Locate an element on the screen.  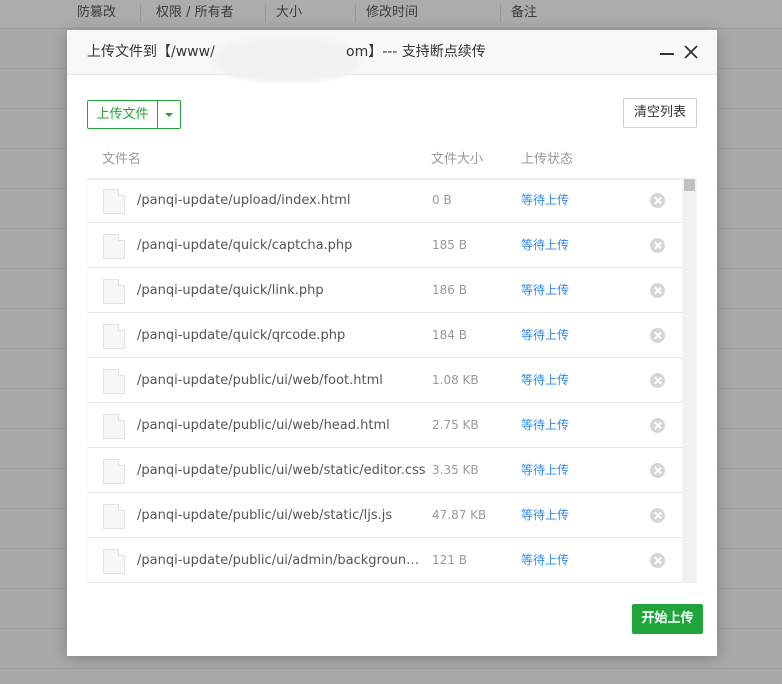
file-size: 1.08 KB is located at coordinates (455, 380).